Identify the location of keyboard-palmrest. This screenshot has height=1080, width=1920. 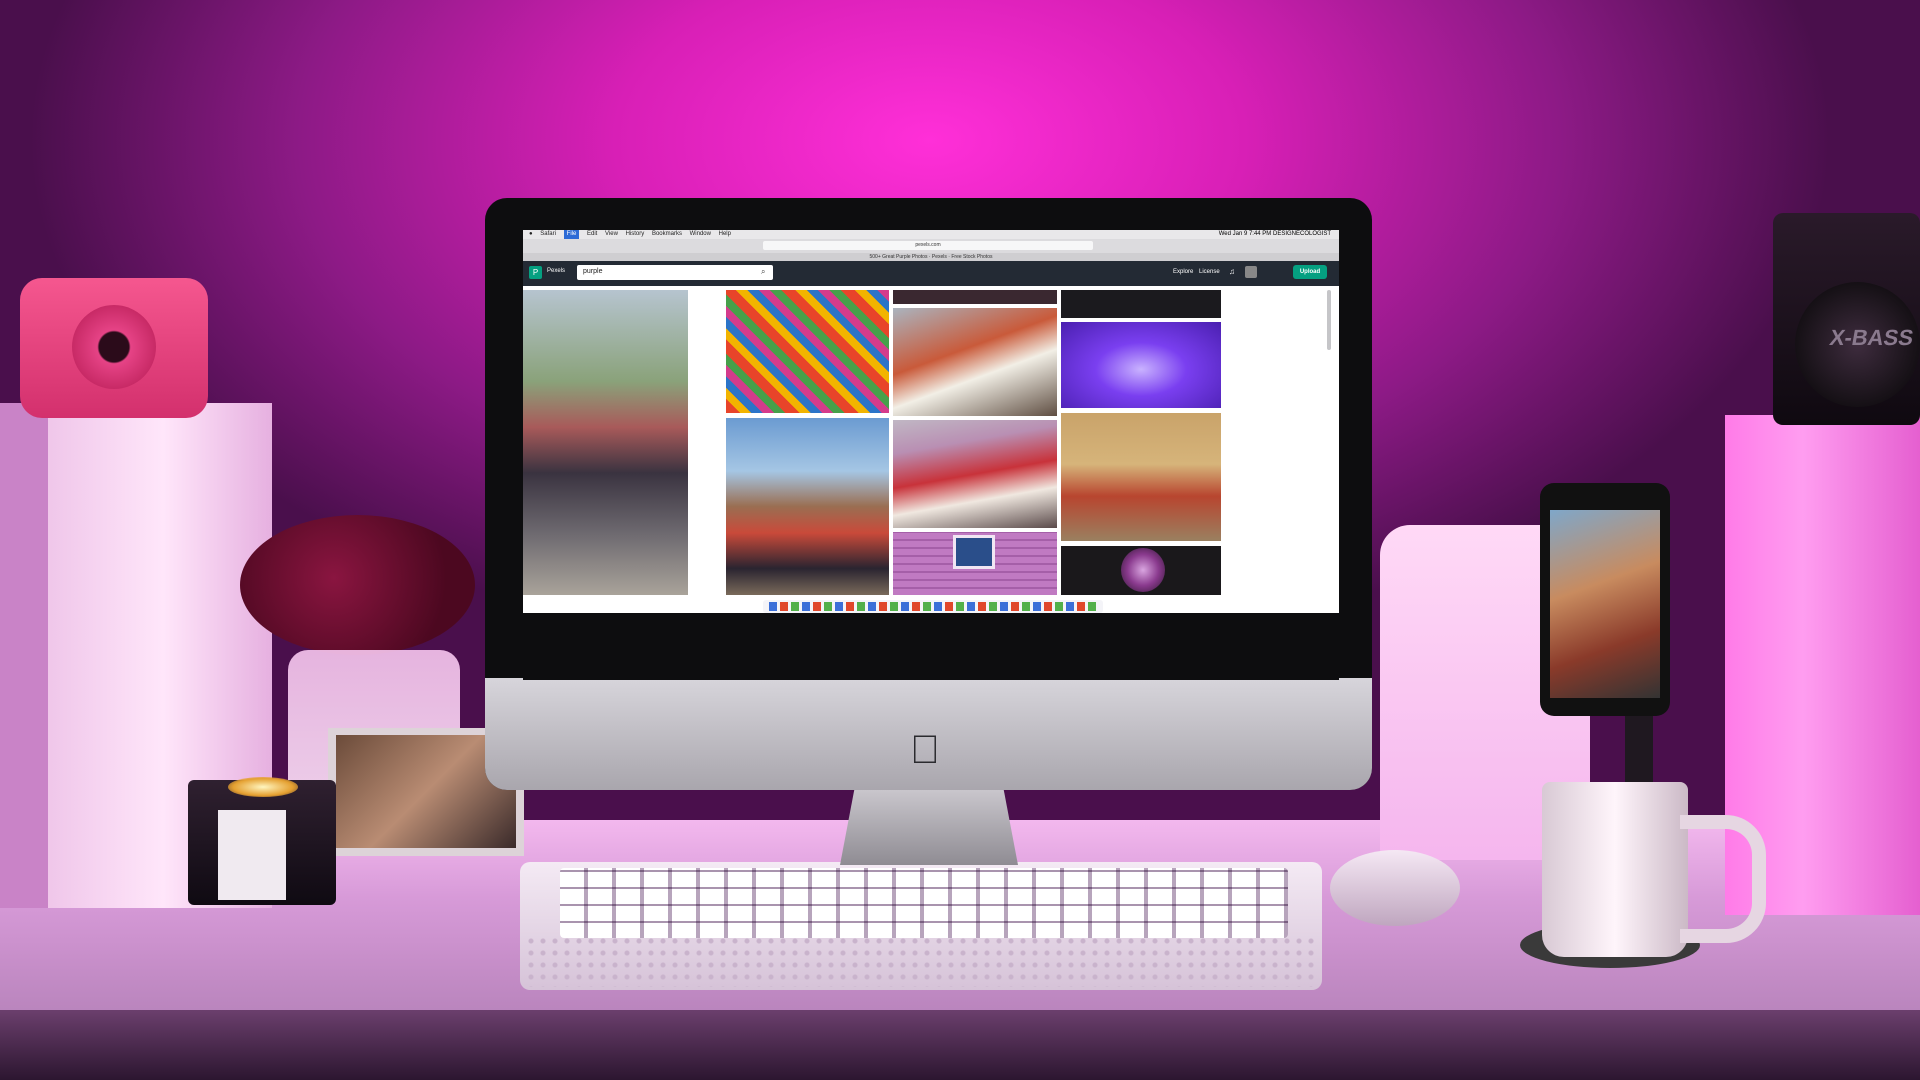
(921, 961).